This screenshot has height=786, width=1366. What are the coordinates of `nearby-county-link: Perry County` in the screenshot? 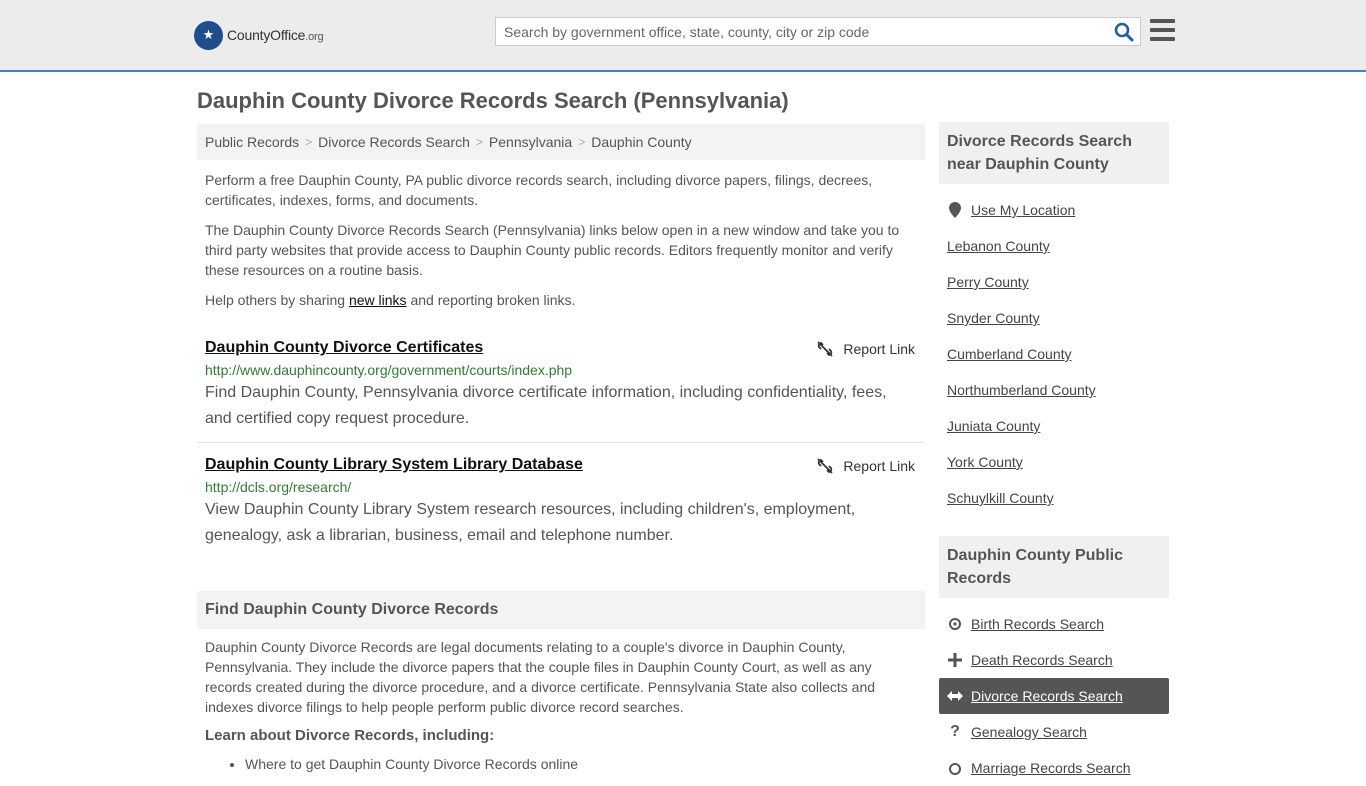 It's located at (988, 282).